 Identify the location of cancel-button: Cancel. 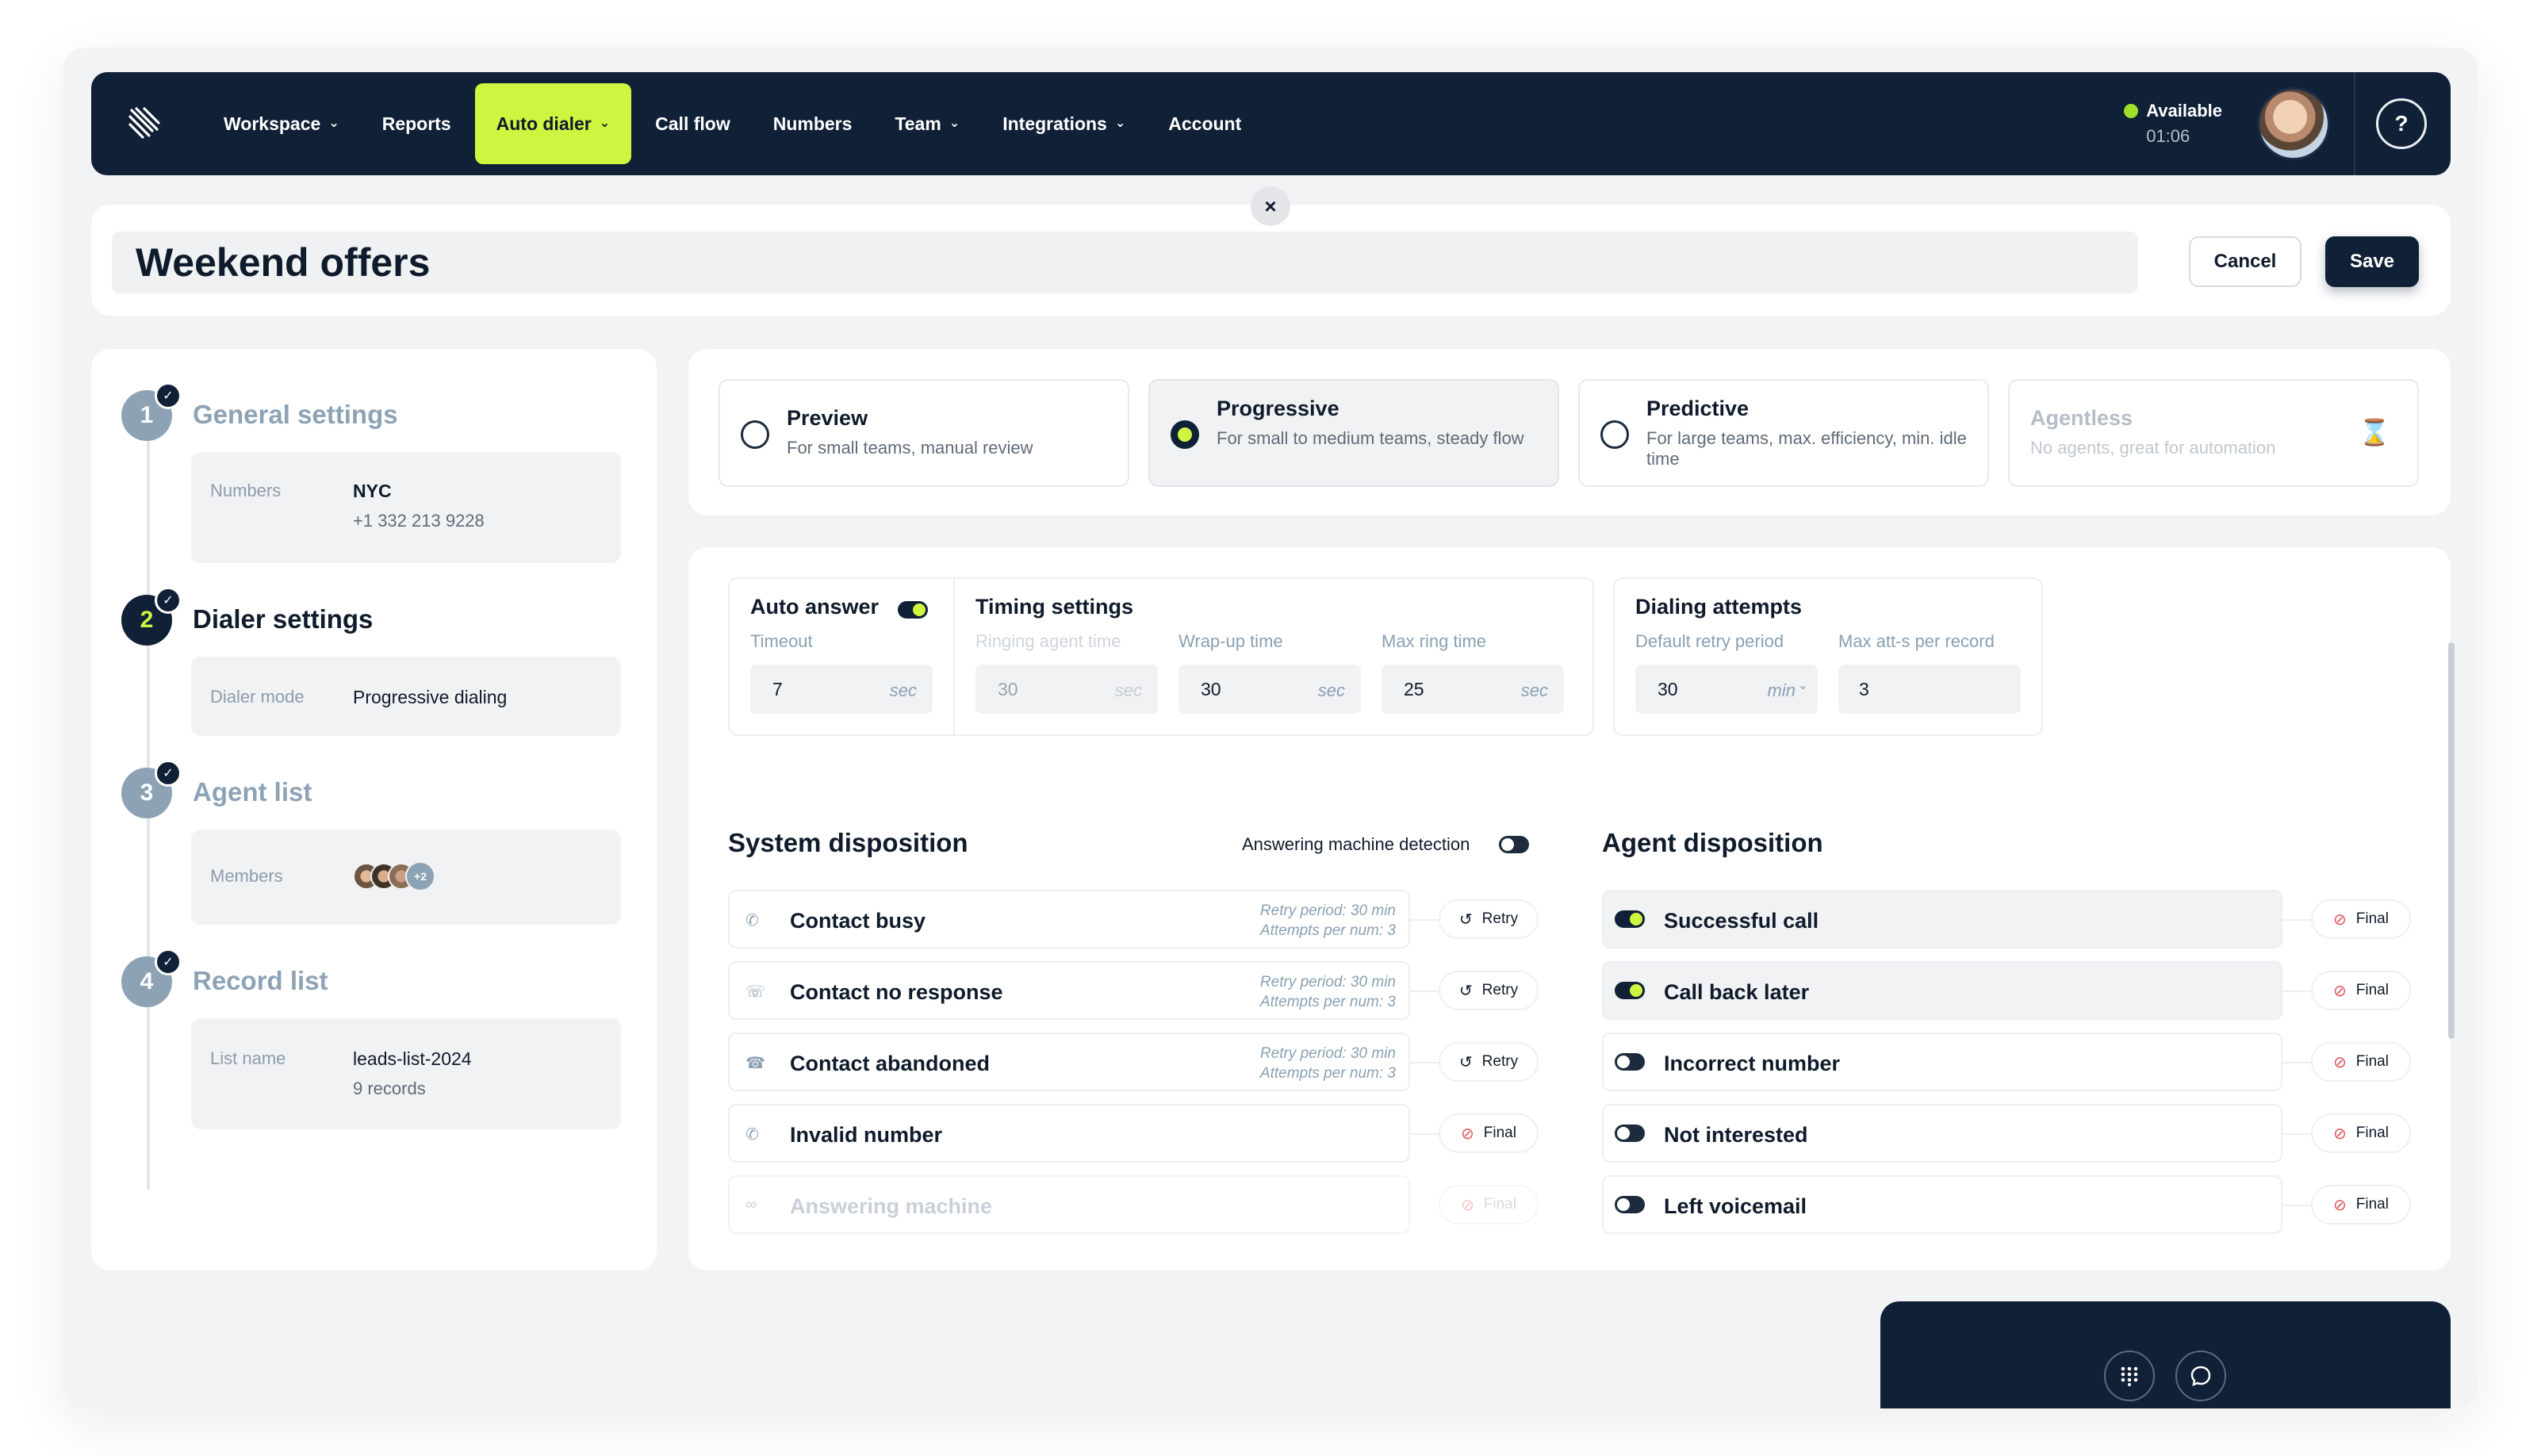
(2245, 261).